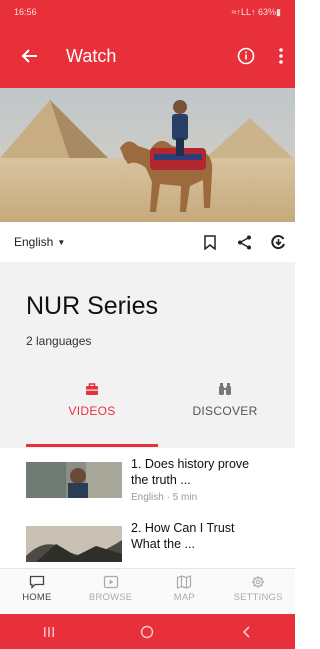 The width and height of the screenshot is (320, 649). I want to click on play-square-icon, so click(110, 582).